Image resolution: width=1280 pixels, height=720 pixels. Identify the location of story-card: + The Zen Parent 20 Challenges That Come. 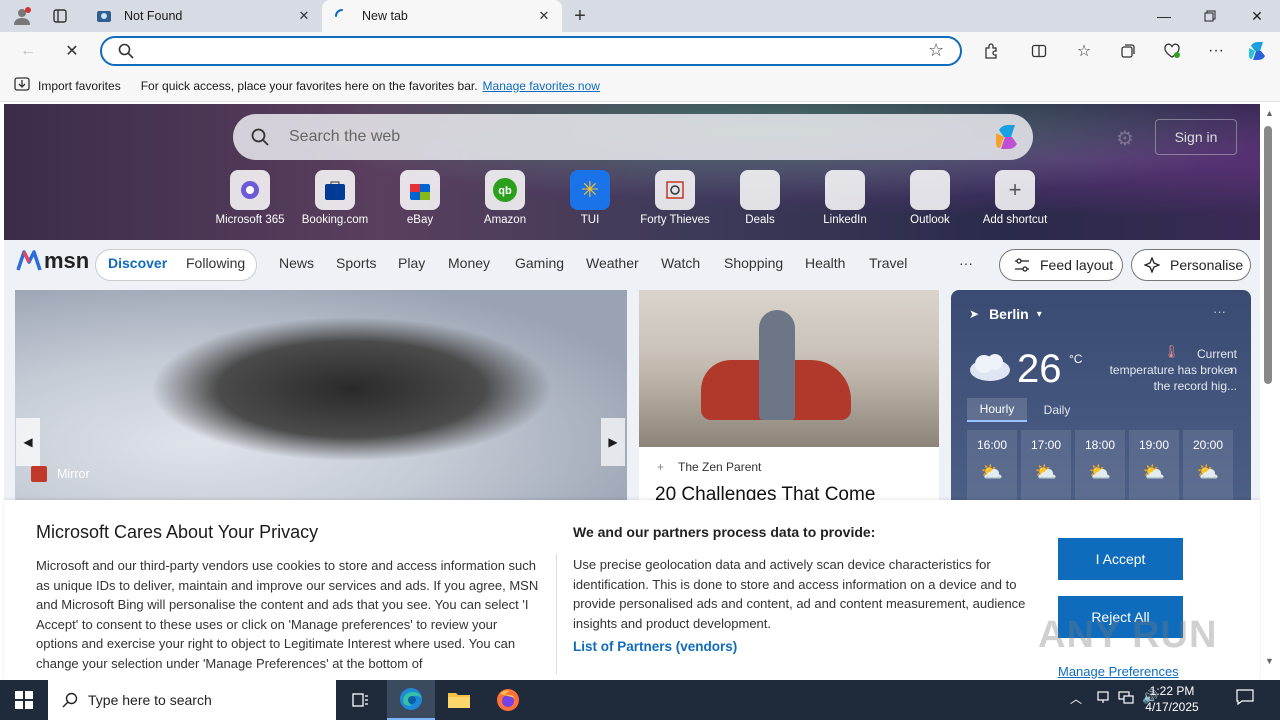
(789, 400).